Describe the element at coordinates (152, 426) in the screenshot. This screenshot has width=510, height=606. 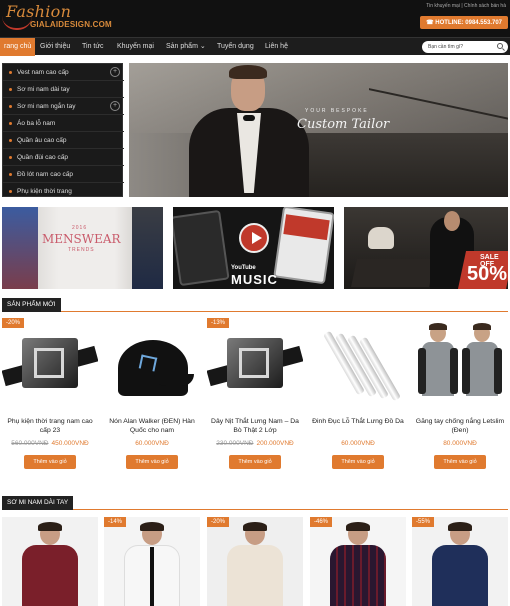
I see `product-name: Nón Alan Walker (ĐEN) Hàn Quốc cho nam` at that location.